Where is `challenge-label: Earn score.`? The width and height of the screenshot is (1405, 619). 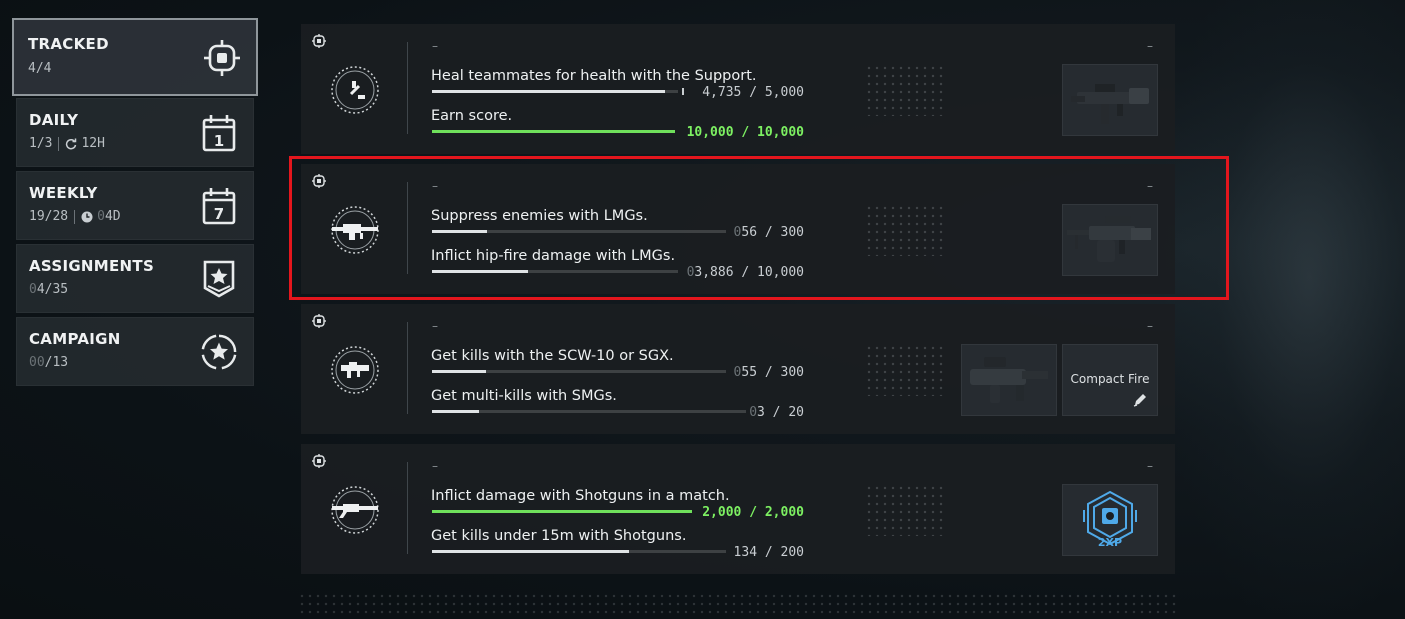
challenge-label: Earn score. is located at coordinates (472, 116).